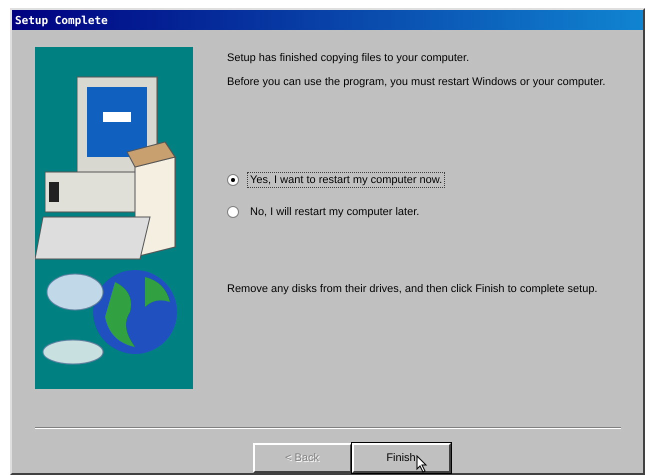  I want to click on finish-button: Finish, so click(401, 458).